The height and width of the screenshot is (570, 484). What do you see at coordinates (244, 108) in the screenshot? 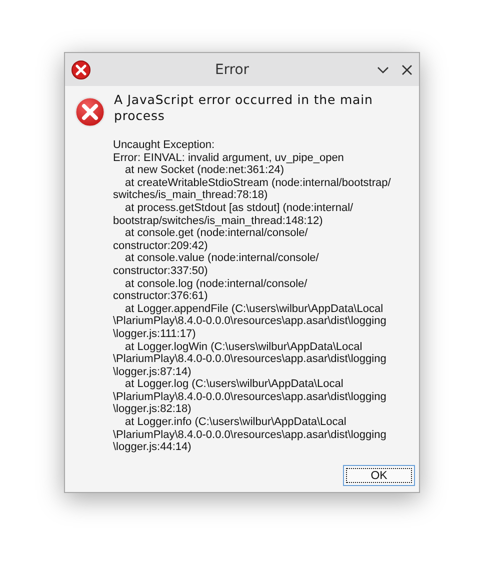
I see `error-message: A JavaScript error occurred in the main process` at bounding box center [244, 108].